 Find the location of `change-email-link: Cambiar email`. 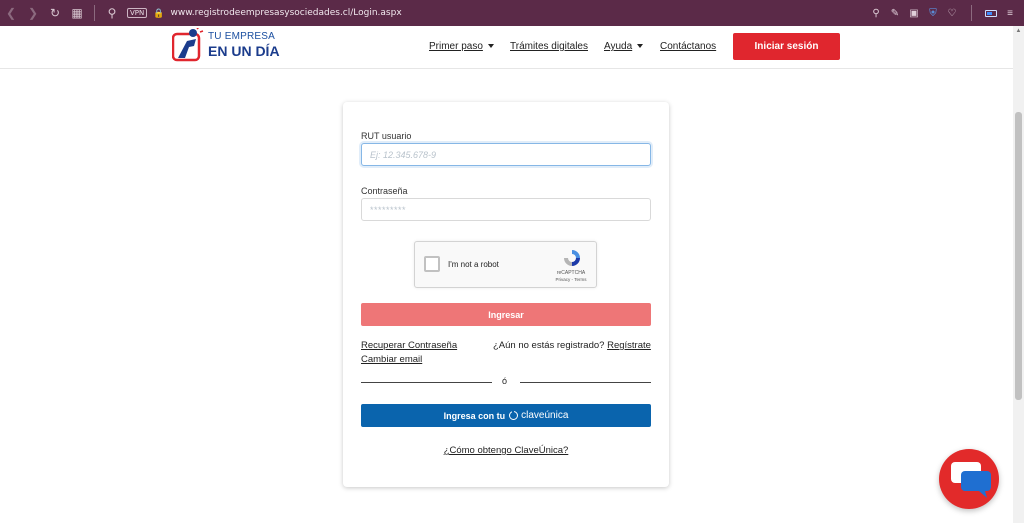

change-email-link: Cambiar email is located at coordinates (391, 359).